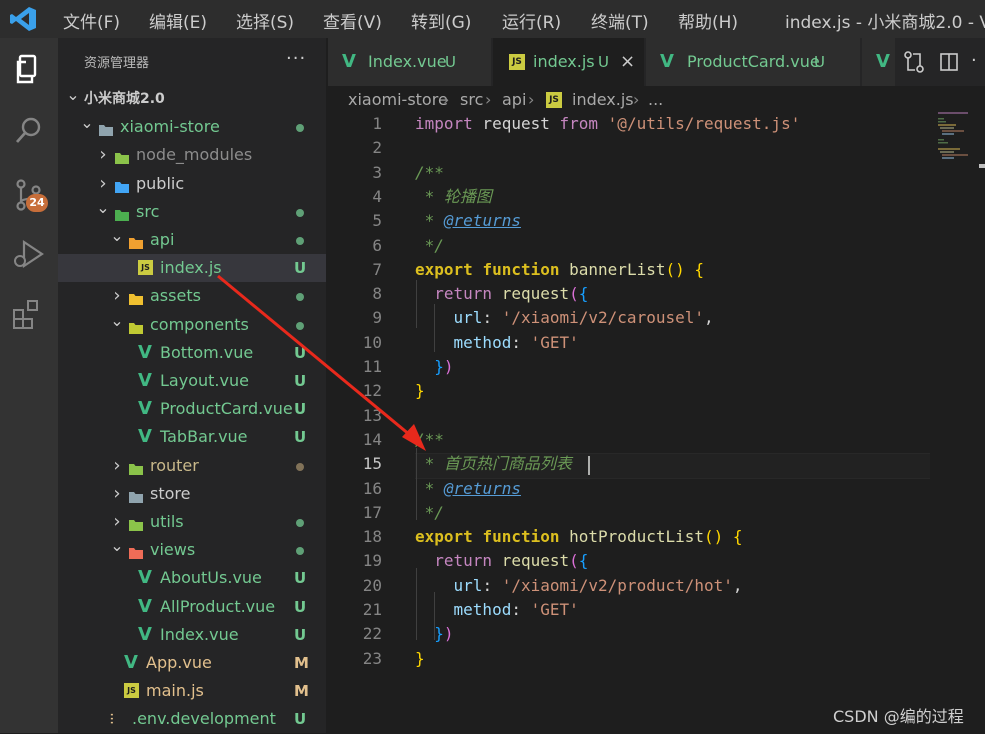  I want to click on annotation-arrow, so click(321, 362).